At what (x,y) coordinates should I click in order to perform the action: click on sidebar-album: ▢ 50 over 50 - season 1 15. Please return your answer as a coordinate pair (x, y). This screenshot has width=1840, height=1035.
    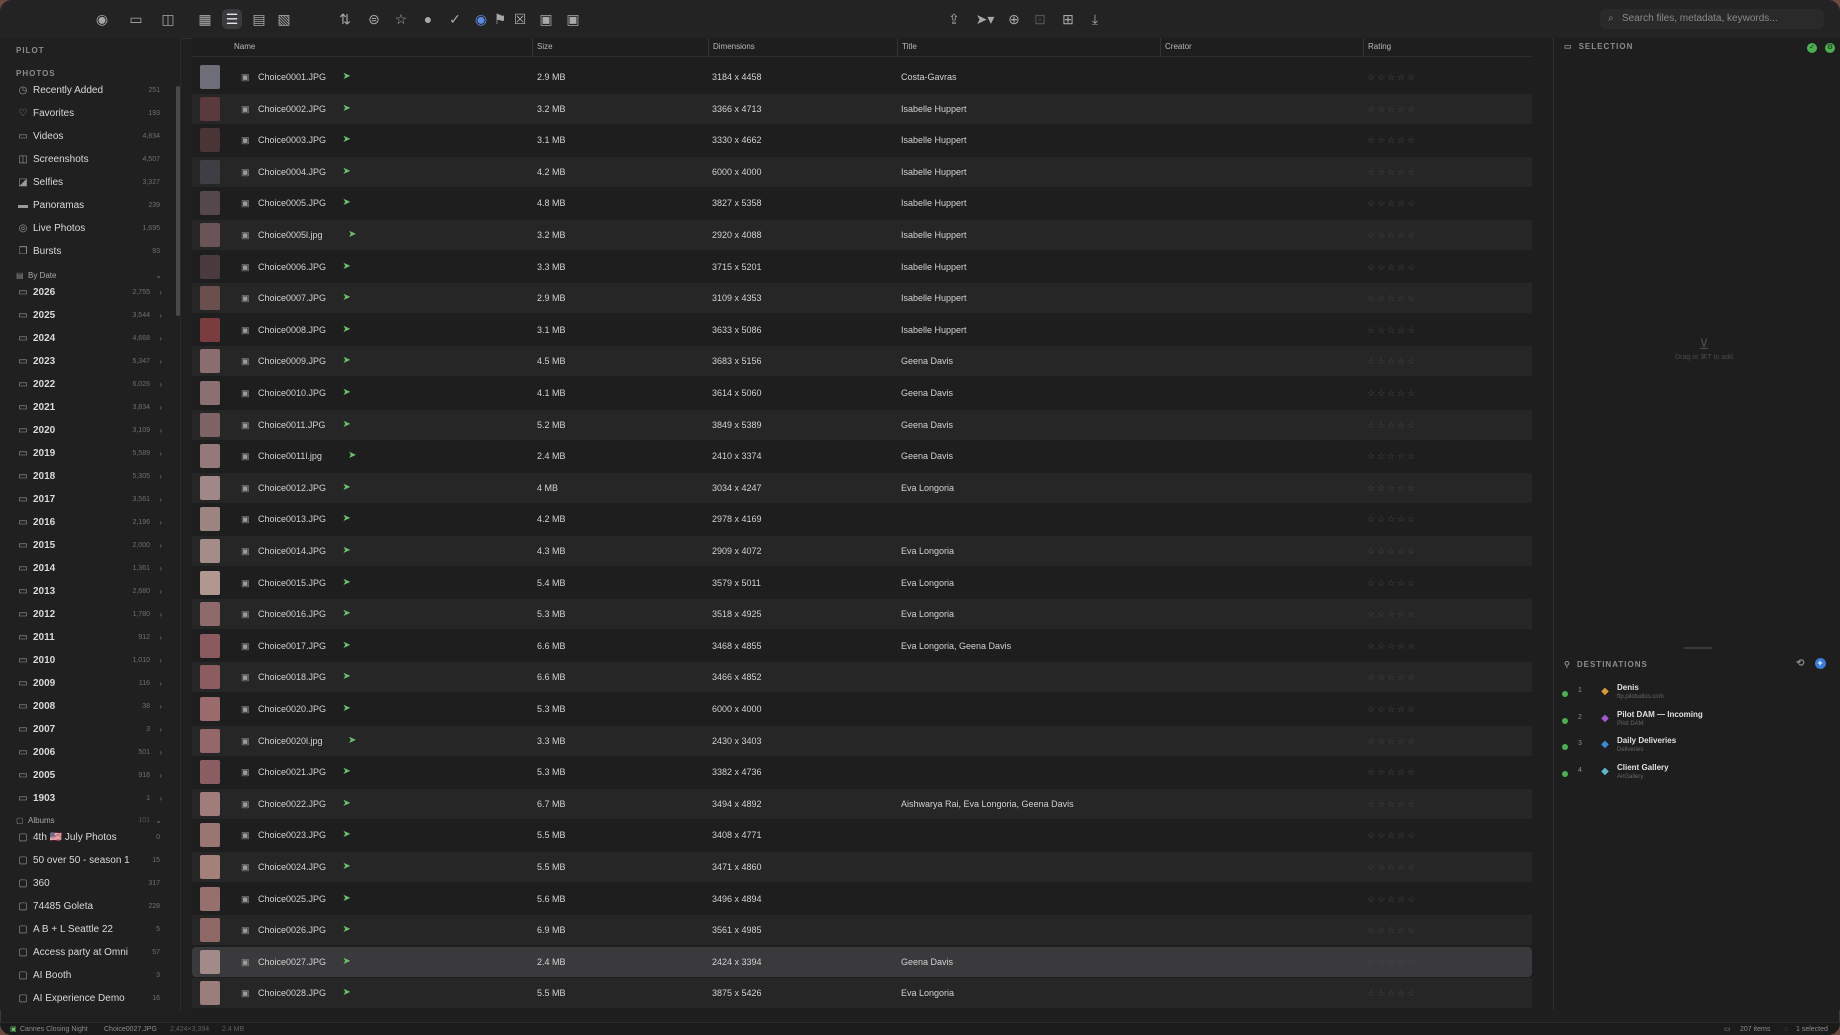
    Looking at the image, I should click on (89, 861).